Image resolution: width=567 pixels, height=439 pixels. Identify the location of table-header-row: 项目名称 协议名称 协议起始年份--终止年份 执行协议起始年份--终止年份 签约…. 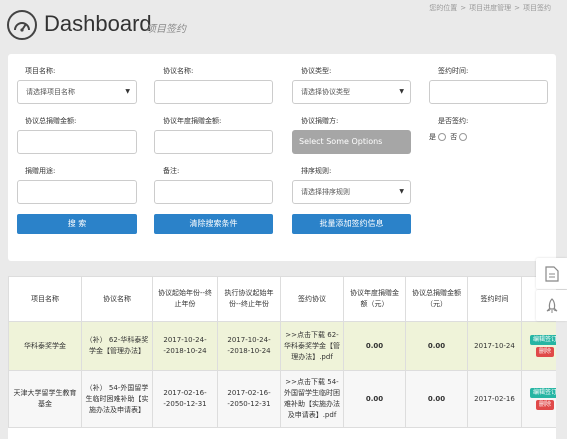
(282, 299).